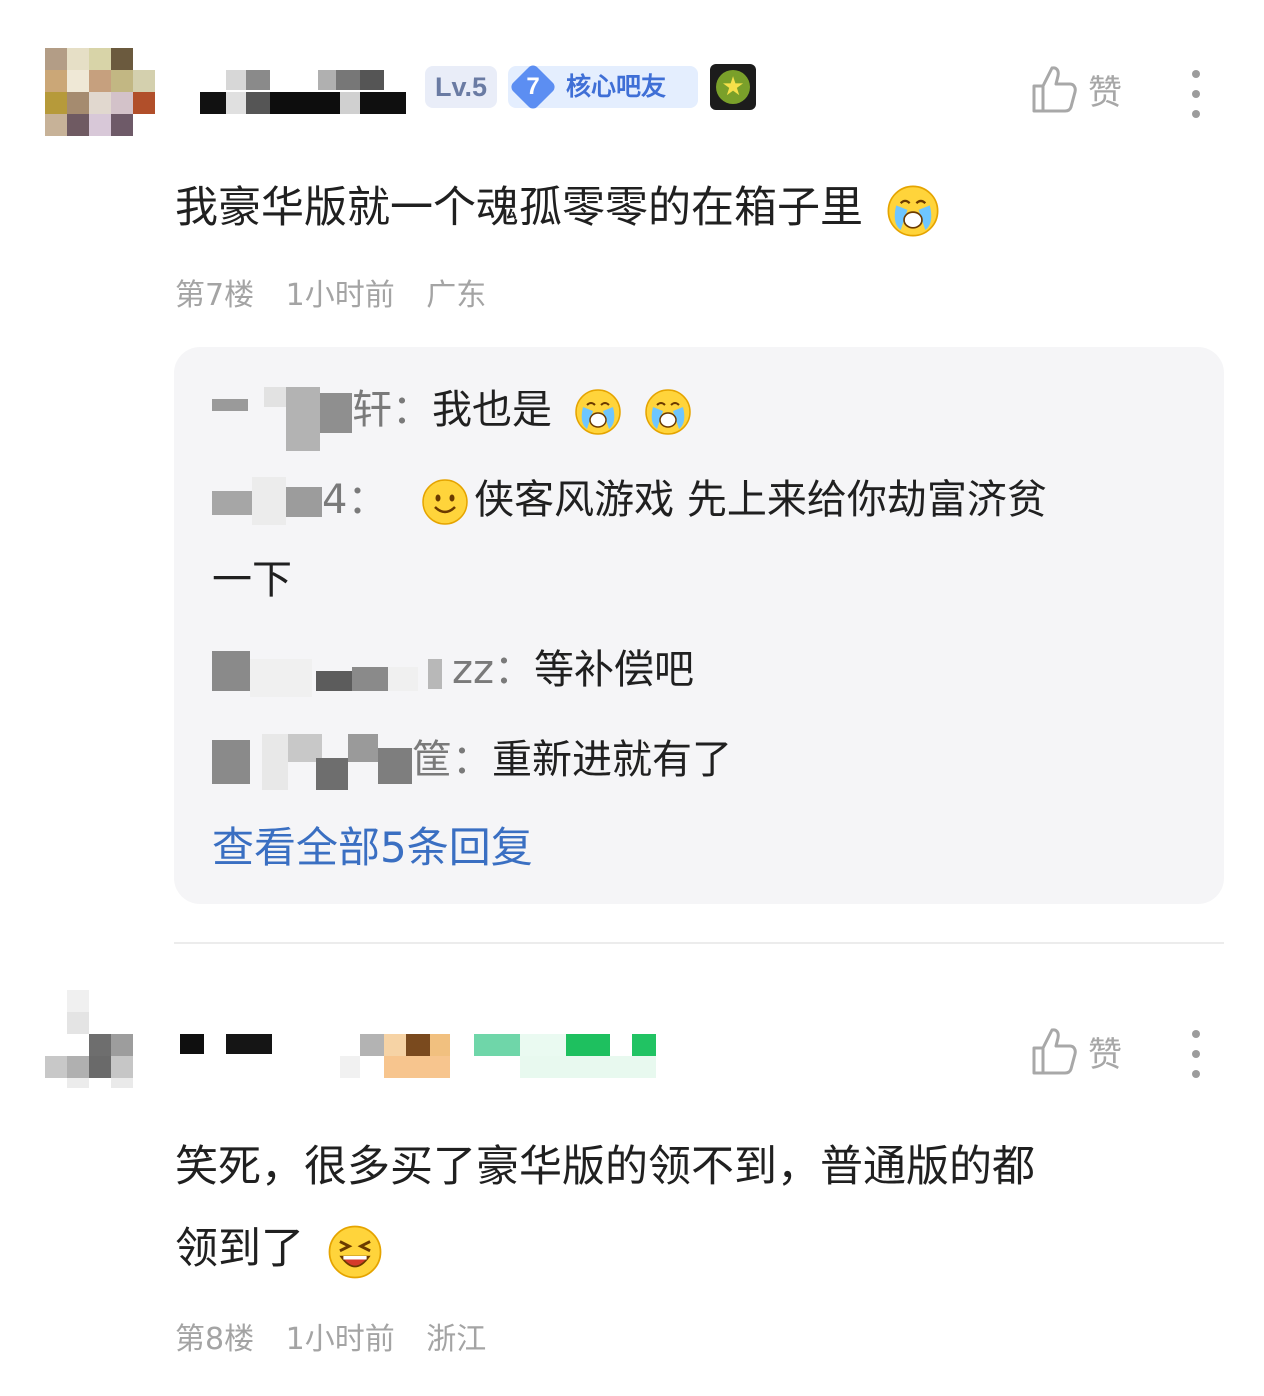 The image size is (1264, 1396). Describe the element at coordinates (472, 760) in the screenshot. I see `reply-item: 筐：重新进就有了` at that location.